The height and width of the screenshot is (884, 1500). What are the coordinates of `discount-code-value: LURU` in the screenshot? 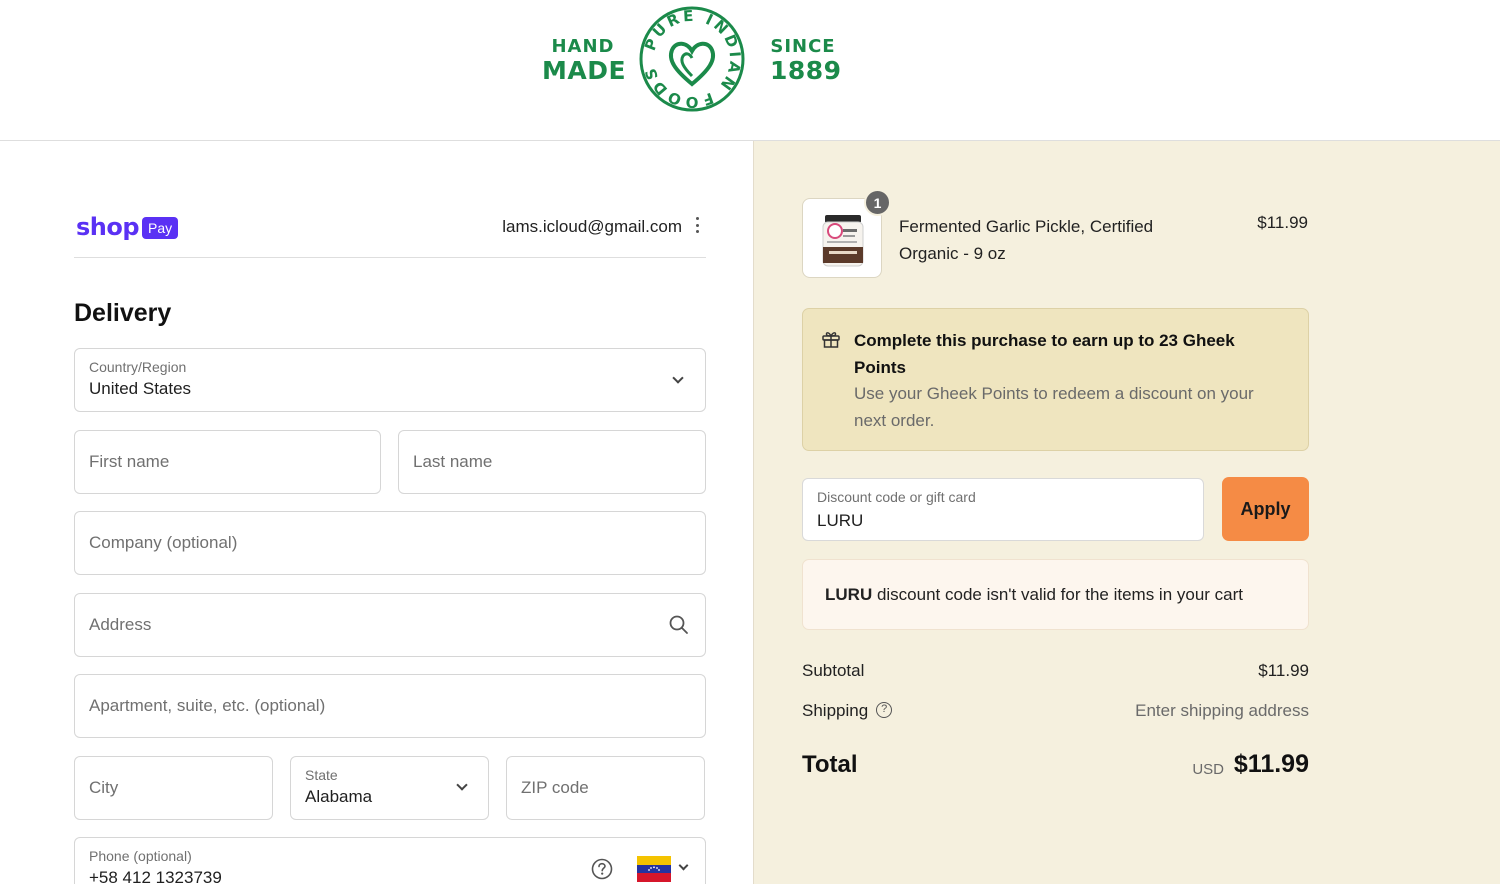 It's located at (840, 520).